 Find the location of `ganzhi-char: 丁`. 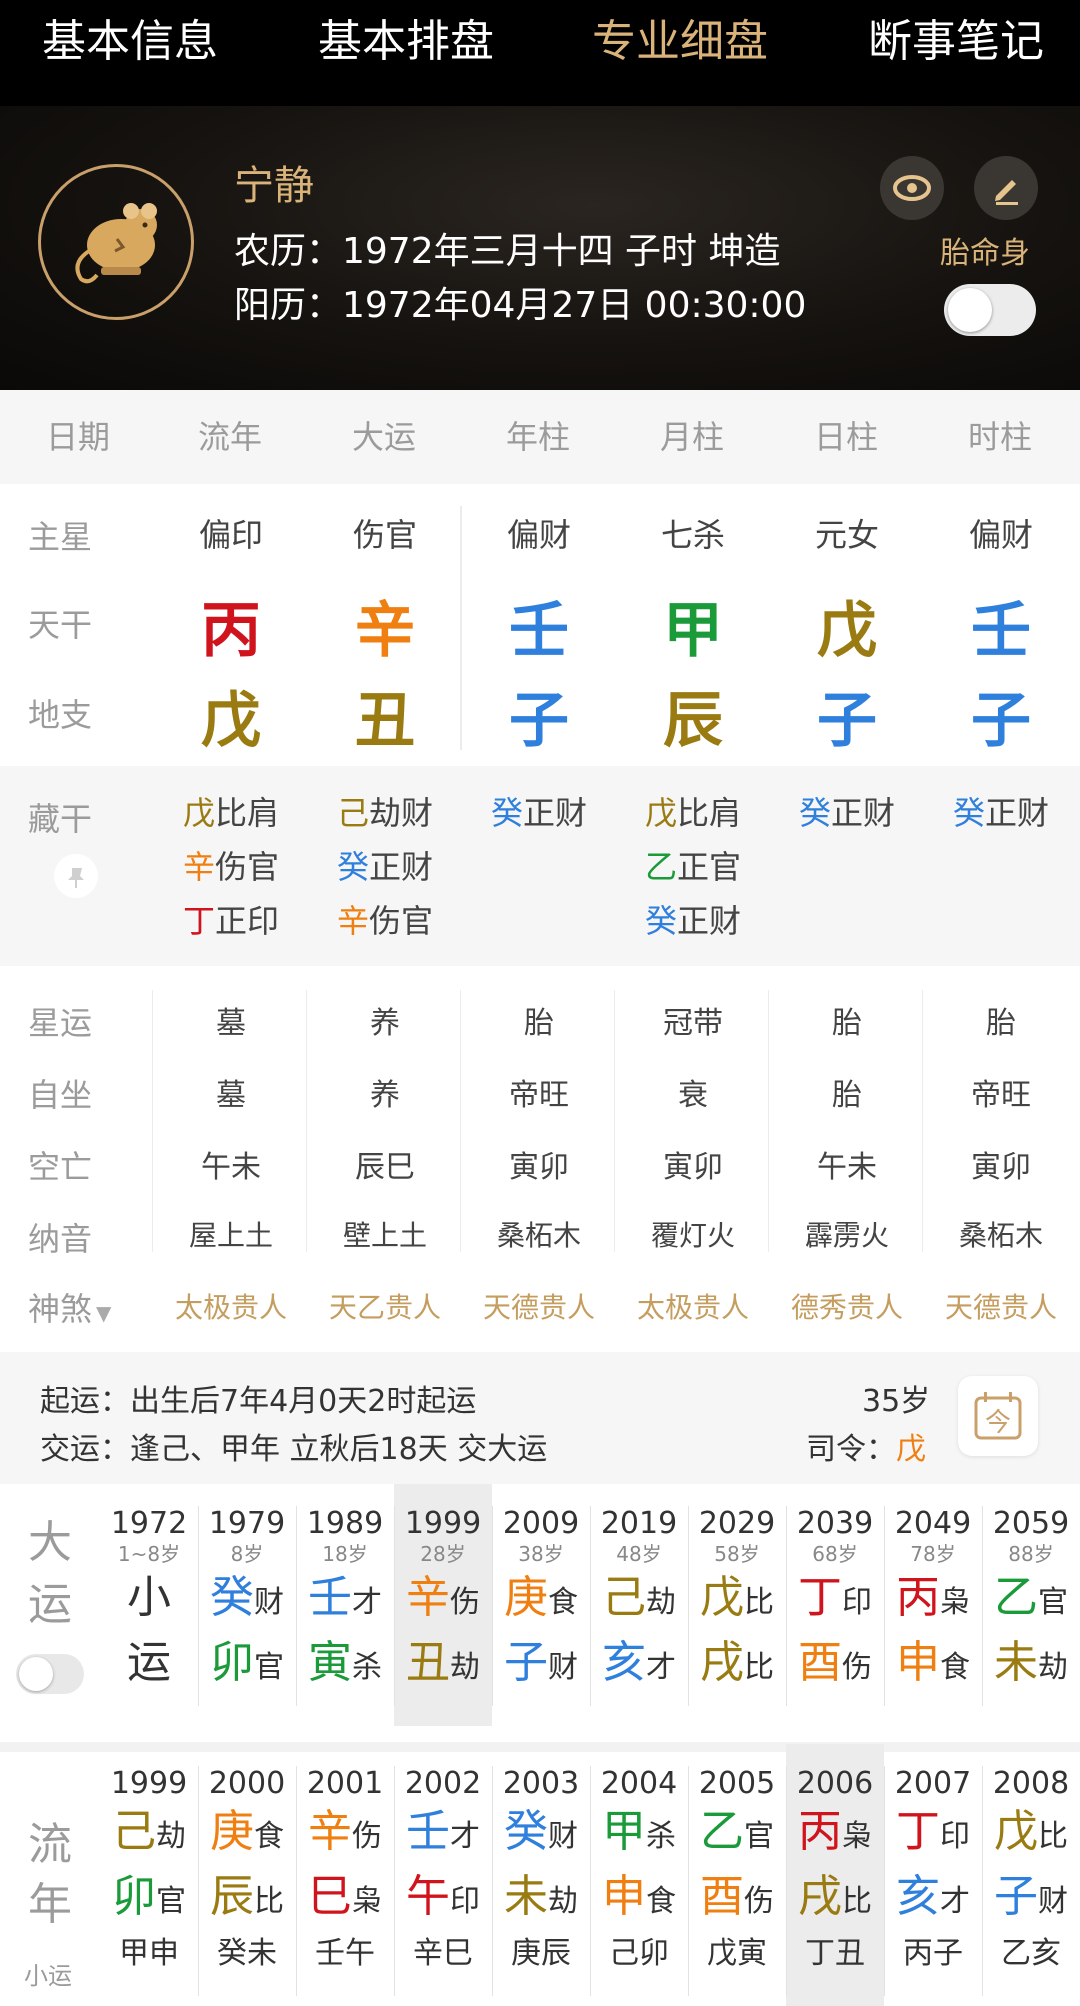

ganzhi-char: 丁 is located at coordinates (820, 1597).